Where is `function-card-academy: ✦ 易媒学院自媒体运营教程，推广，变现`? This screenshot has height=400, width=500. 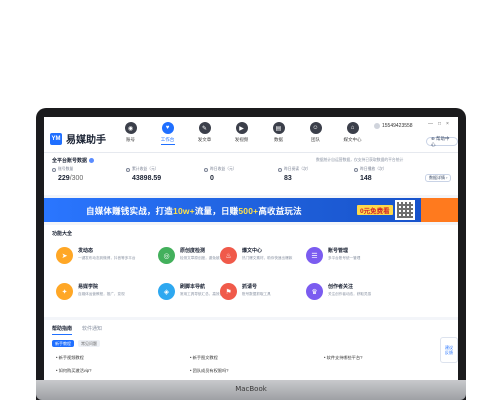
function-card-academy: ✦ 易媒学院自媒体运营教程，推广，变现 is located at coordinates (102, 298).